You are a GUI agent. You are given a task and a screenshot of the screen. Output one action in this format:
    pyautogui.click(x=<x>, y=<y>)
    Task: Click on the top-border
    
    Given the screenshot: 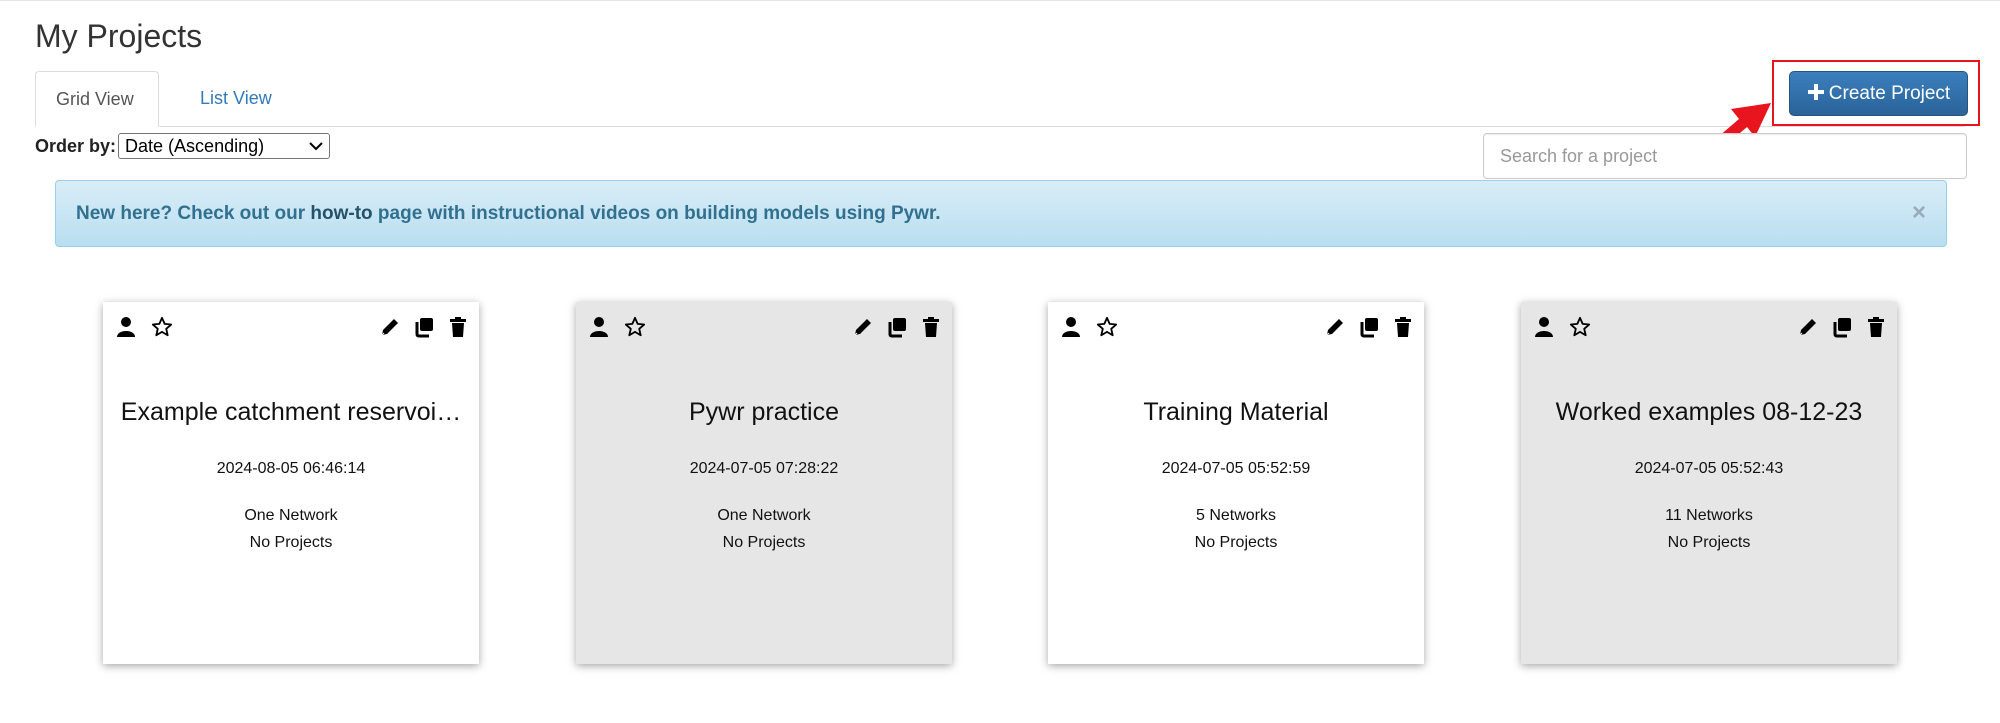 What is the action you would take?
    pyautogui.click(x=1000, y=0)
    